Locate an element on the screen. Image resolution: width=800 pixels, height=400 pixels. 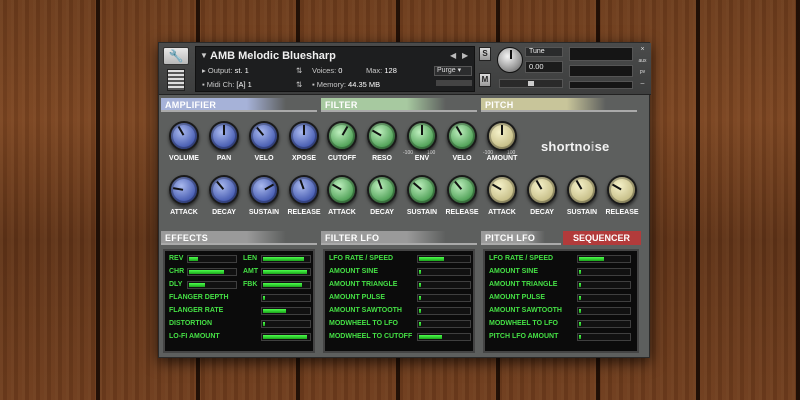
solo-button: S is located at coordinates (485, 54).